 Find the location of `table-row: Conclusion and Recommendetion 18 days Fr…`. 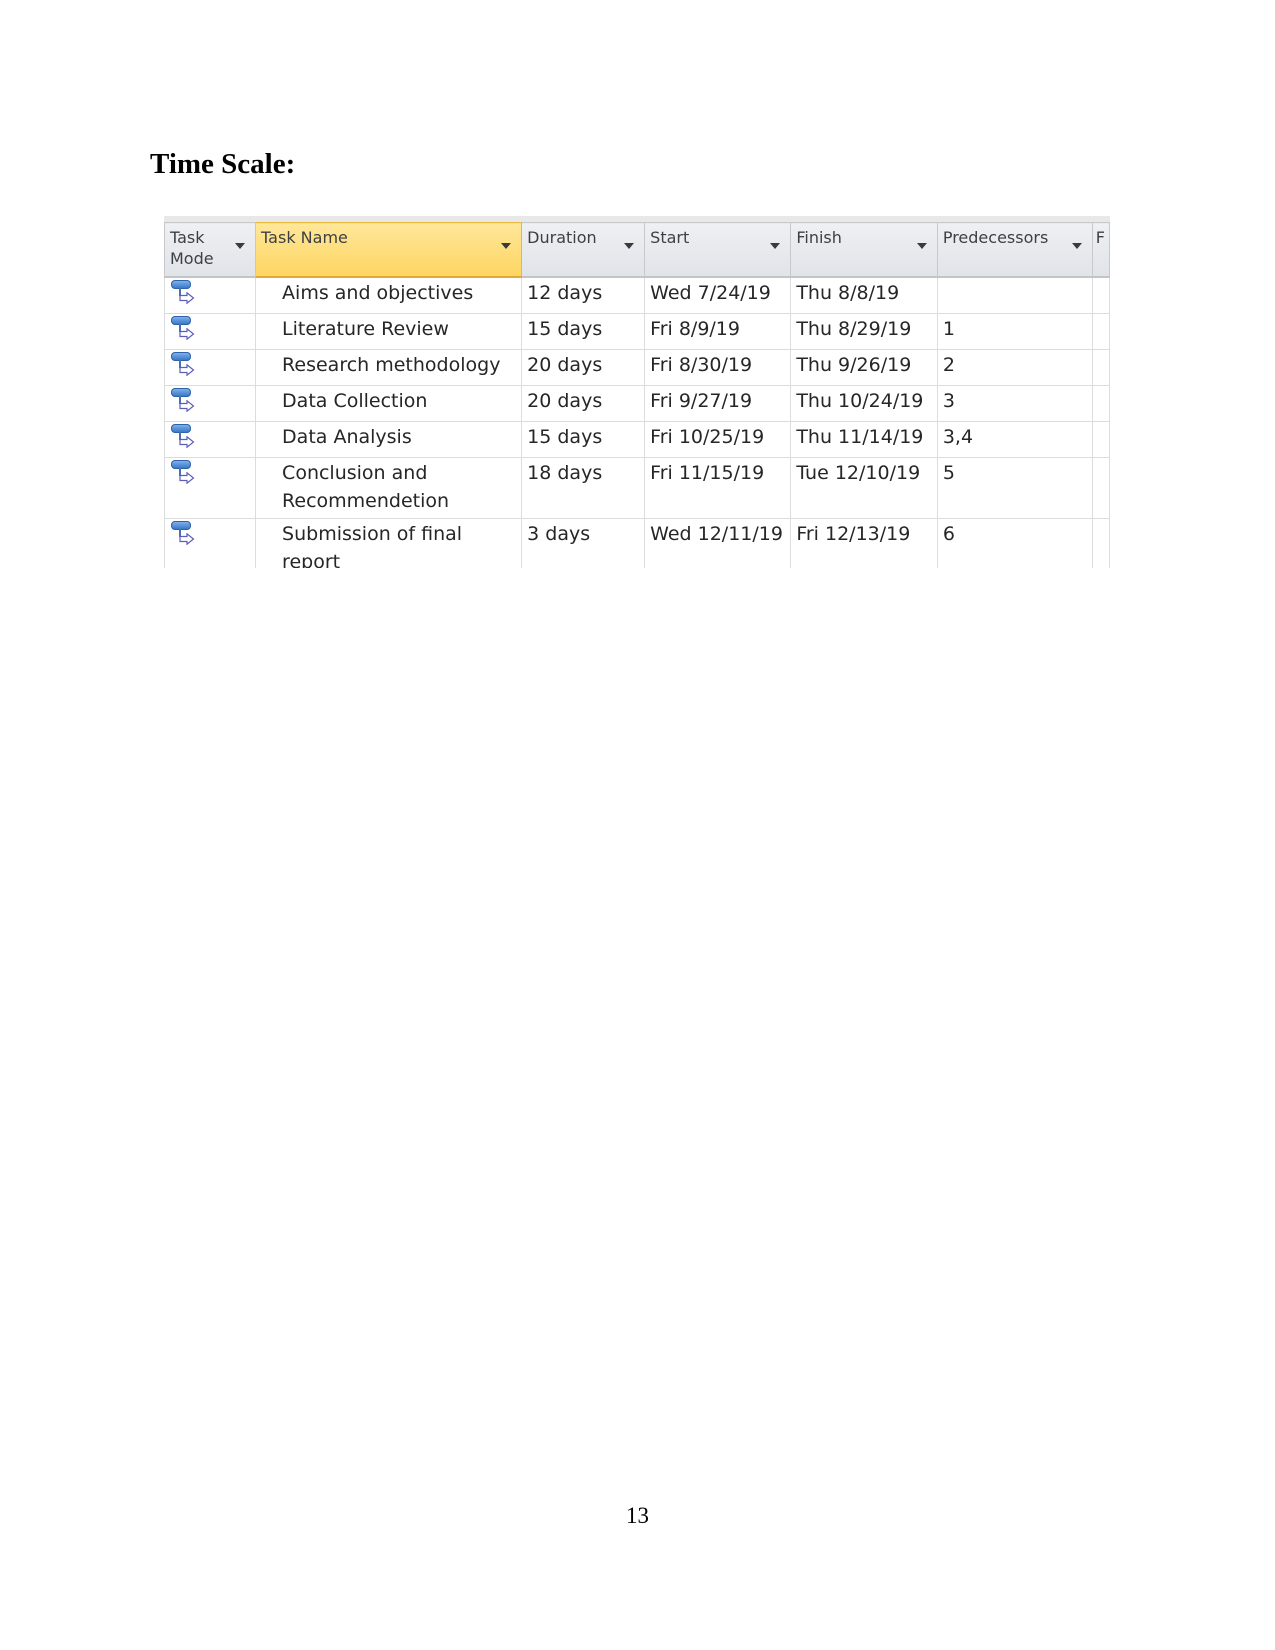

table-row: Conclusion and Recommendetion 18 days Fr… is located at coordinates (637, 488).